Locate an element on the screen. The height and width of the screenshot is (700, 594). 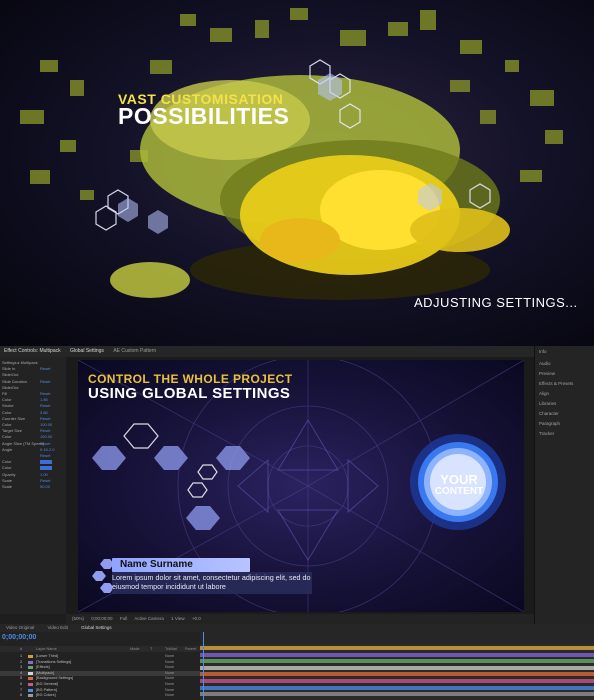
layer-row: 2 [Transitions Settings] None is located at coordinates (100, 662).